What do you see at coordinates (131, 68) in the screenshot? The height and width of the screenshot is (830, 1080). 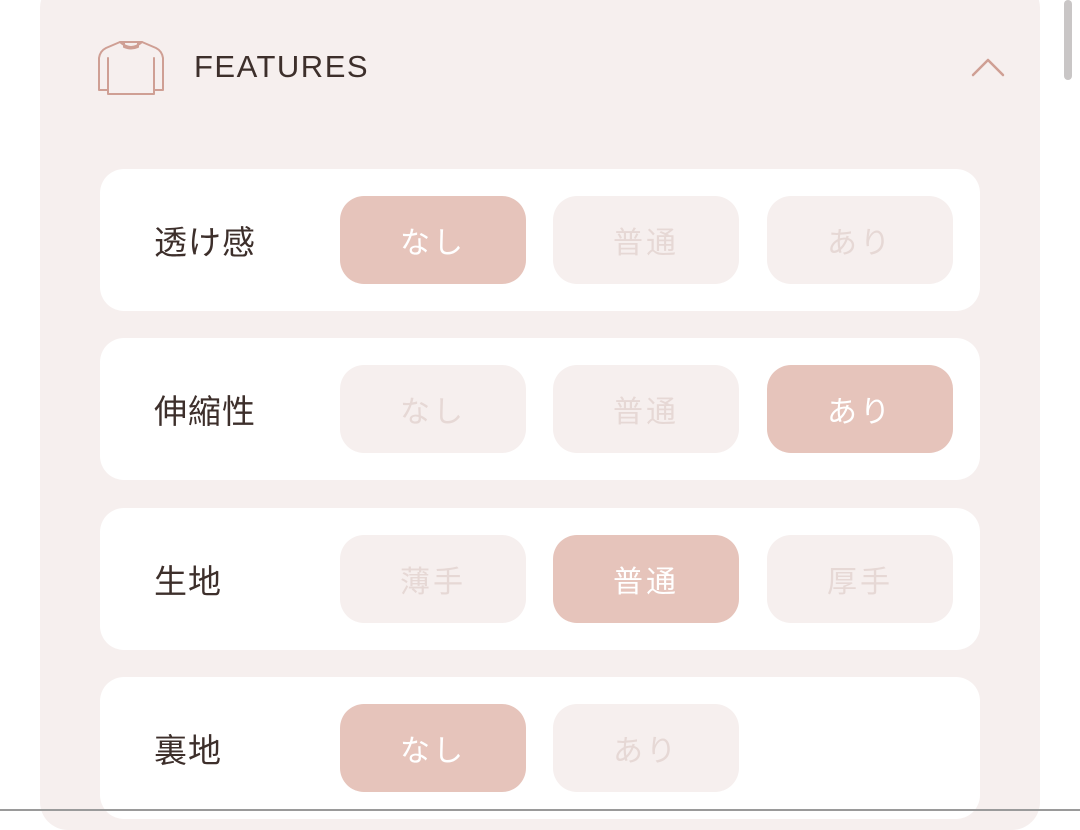 I see `shirt-icon` at bounding box center [131, 68].